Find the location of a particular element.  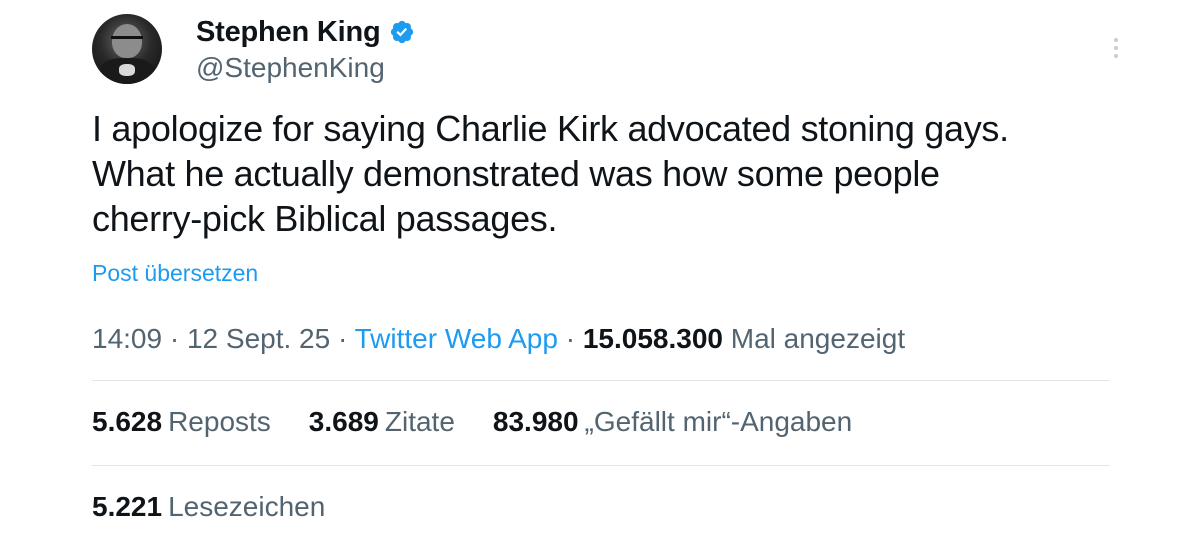

avatar is located at coordinates (127, 49).